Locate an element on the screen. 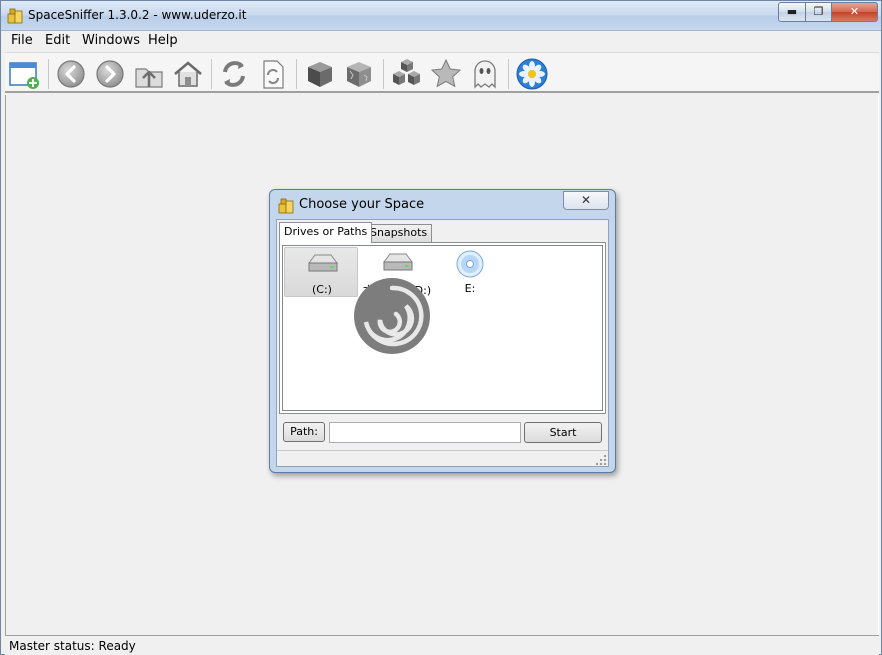 The width and height of the screenshot is (882, 655). cubes-icon is located at coordinates (407, 74).